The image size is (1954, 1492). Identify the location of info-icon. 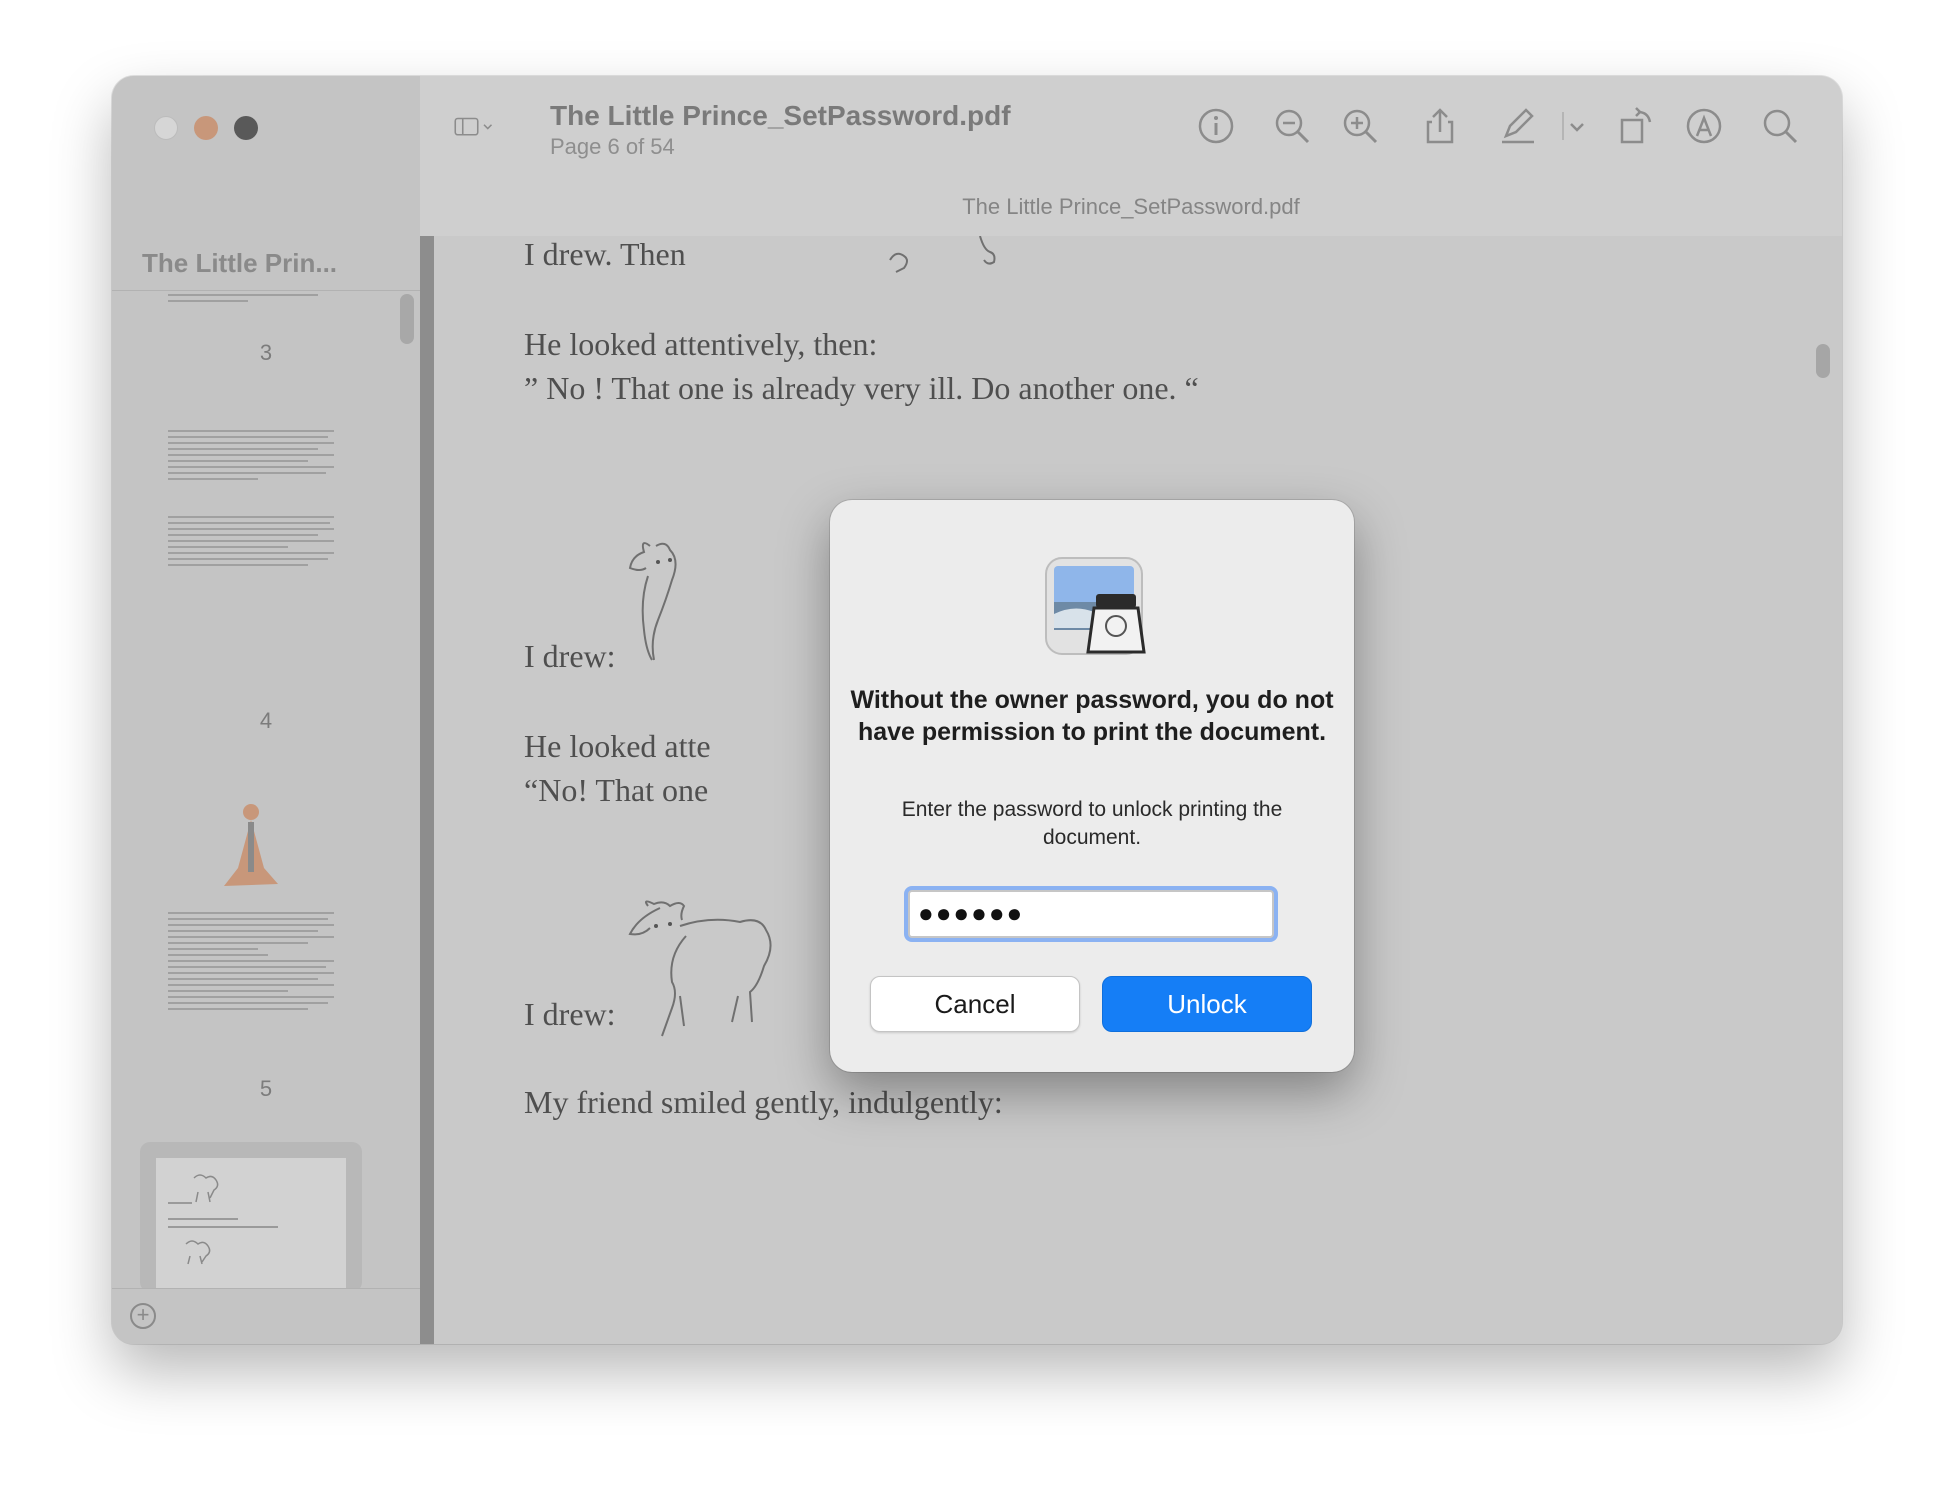
(1216, 126).